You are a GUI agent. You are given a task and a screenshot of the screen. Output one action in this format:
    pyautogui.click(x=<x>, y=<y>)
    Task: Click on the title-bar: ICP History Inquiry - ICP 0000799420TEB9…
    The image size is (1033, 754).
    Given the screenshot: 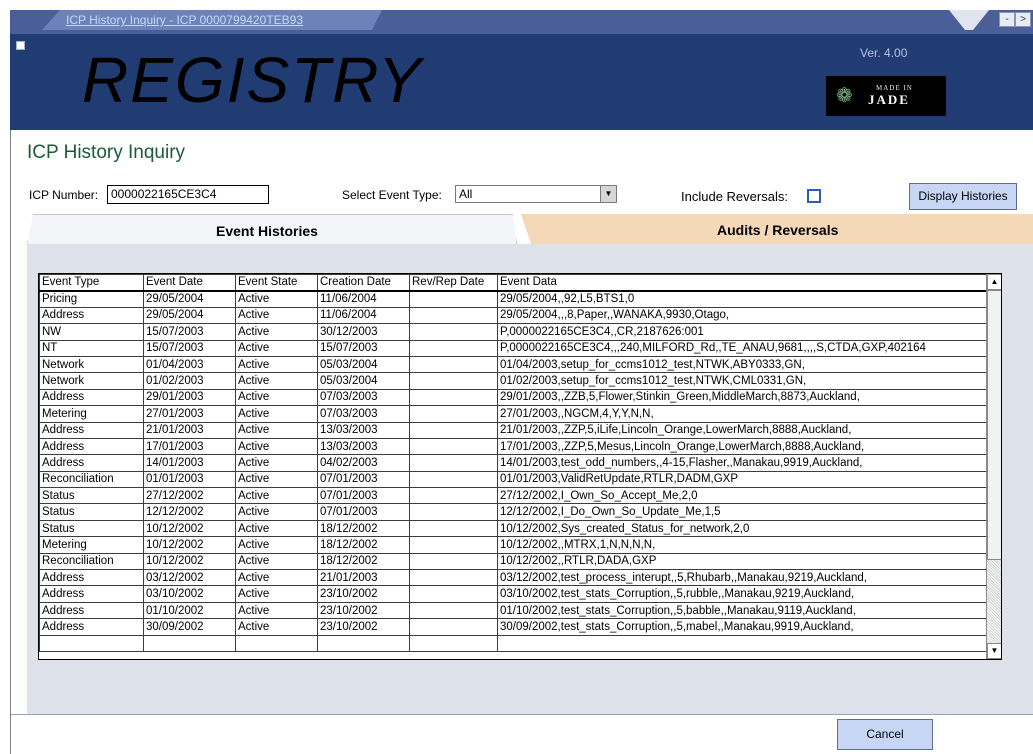 What is the action you would take?
    pyautogui.click(x=521, y=22)
    